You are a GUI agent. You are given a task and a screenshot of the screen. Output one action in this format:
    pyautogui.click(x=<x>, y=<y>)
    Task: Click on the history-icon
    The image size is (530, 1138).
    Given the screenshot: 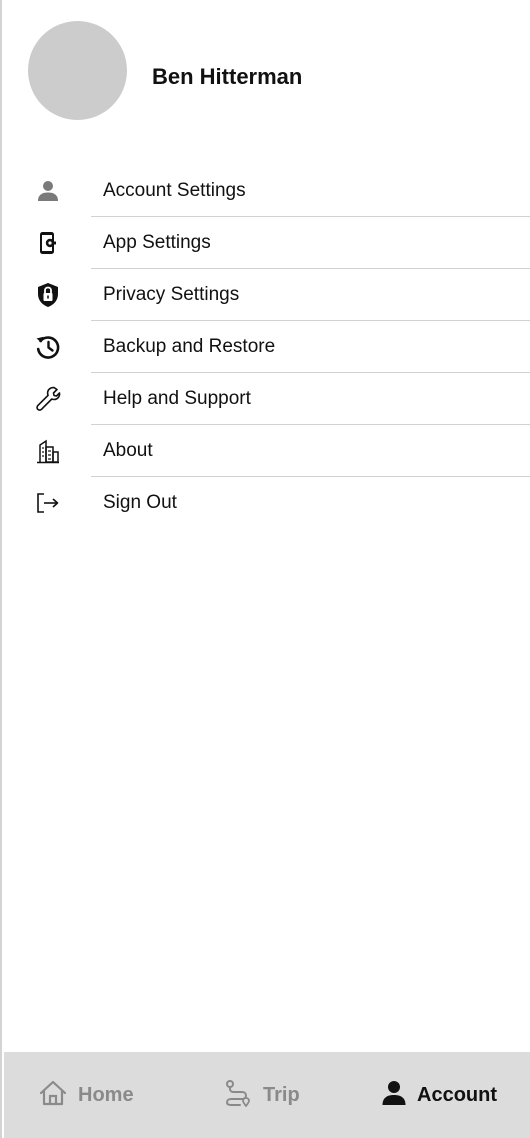 What is the action you would take?
    pyautogui.click(x=48, y=347)
    